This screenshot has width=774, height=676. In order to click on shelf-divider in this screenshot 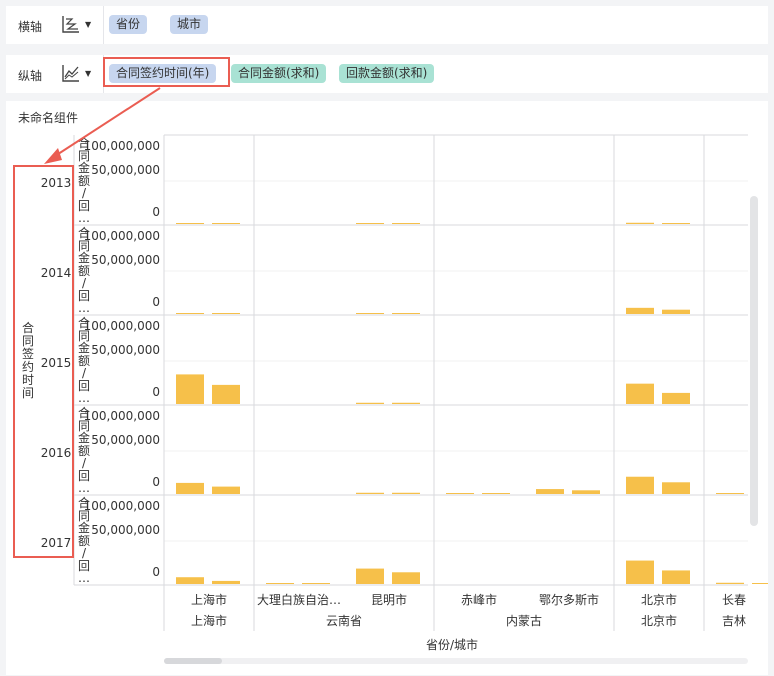, I will do `click(103, 25)`.